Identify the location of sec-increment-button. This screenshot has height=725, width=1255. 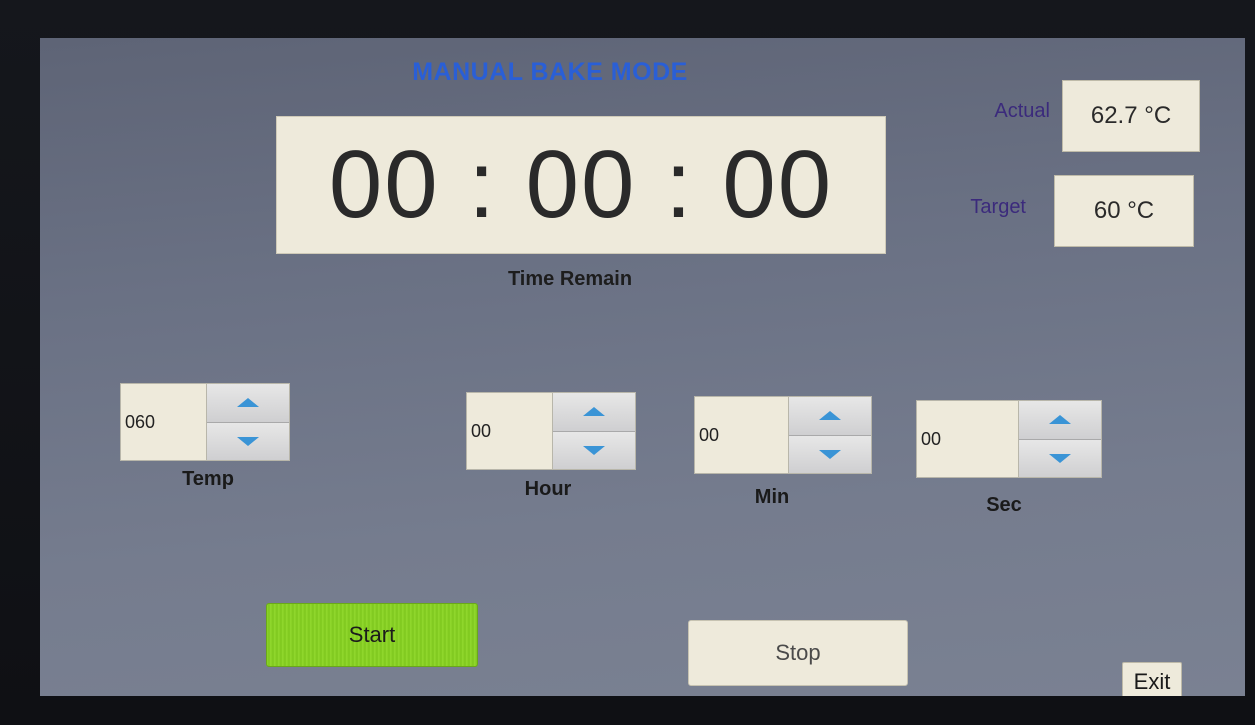
(1060, 420).